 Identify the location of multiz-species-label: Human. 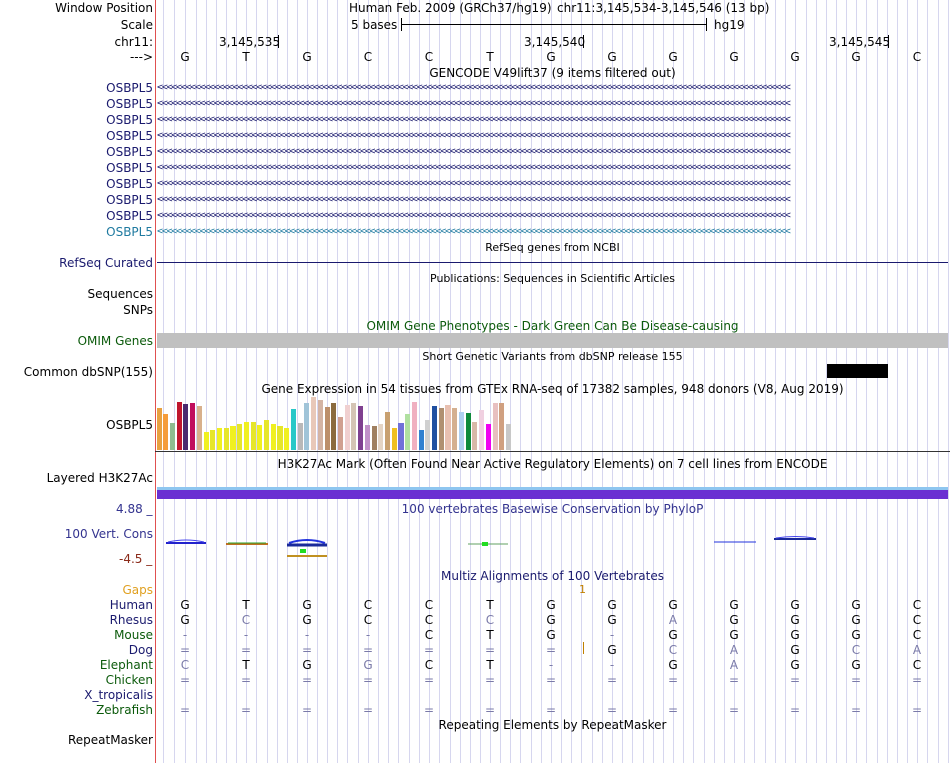
(131, 605).